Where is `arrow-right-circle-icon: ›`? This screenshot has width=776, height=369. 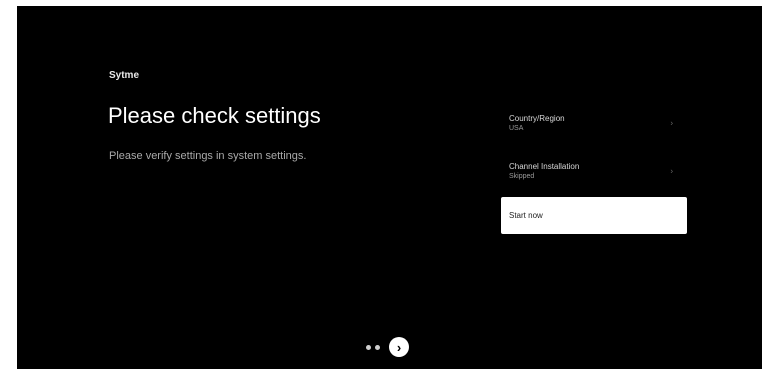
arrow-right-circle-icon: › is located at coordinates (399, 347).